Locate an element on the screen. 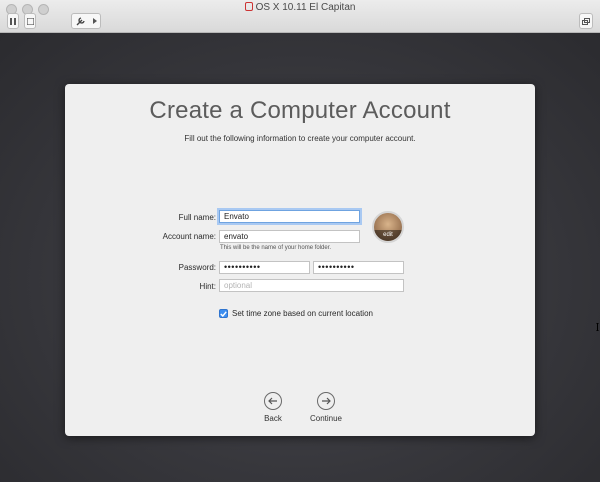 The height and width of the screenshot is (482, 600). window-title-area: OS X 10.11 El Capitan is located at coordinates (300, 7).